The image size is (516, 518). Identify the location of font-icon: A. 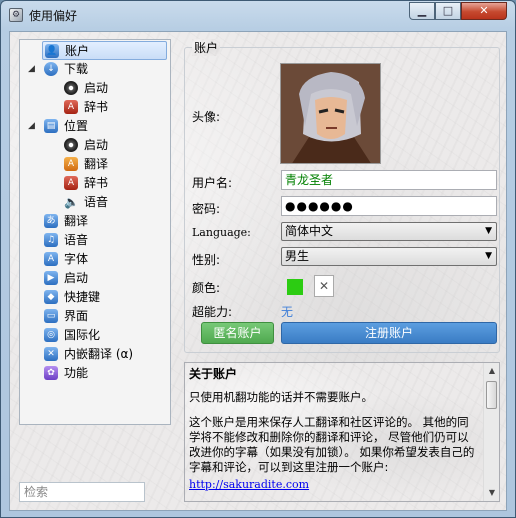
(51, 259).